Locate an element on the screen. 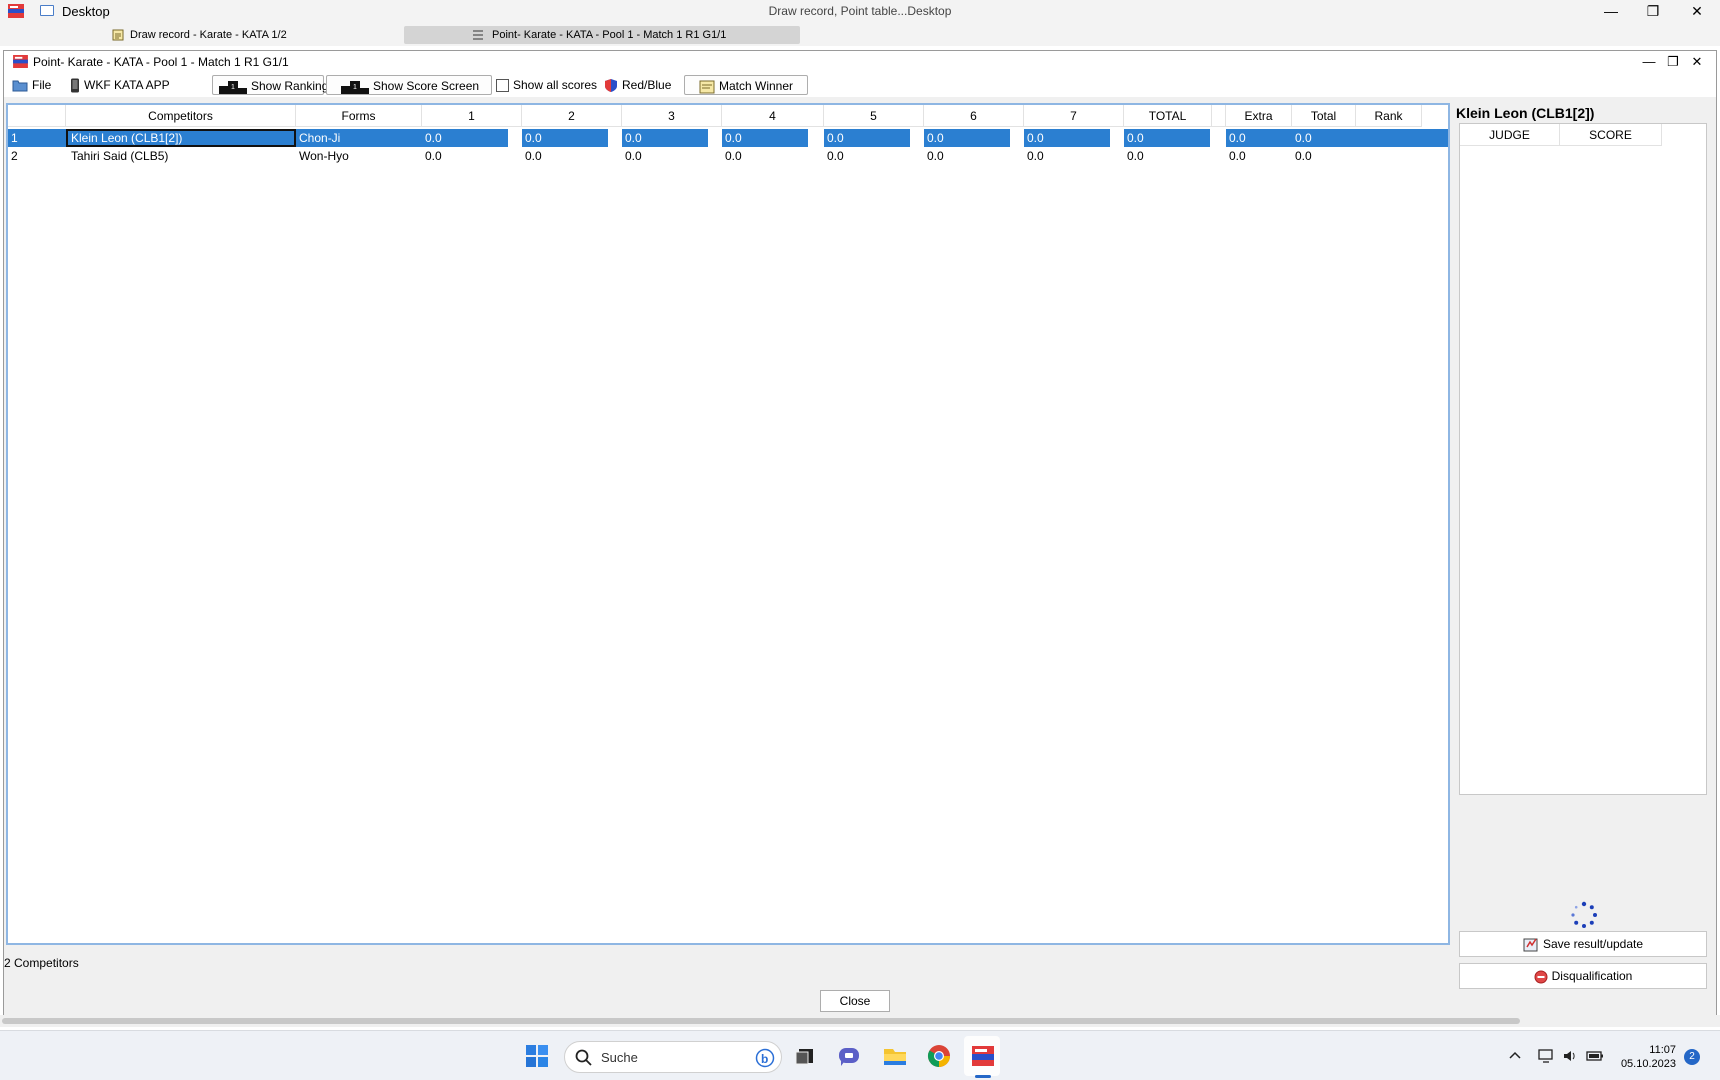 The width and height of the screenshot is (1720, 1080). minimize-button: — is located at coordinates (1611, 12).